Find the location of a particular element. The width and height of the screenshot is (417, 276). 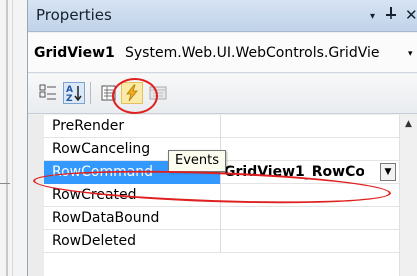

panel-title-bar: Properties ▾ ✕ is located at coordinates (222, 16).